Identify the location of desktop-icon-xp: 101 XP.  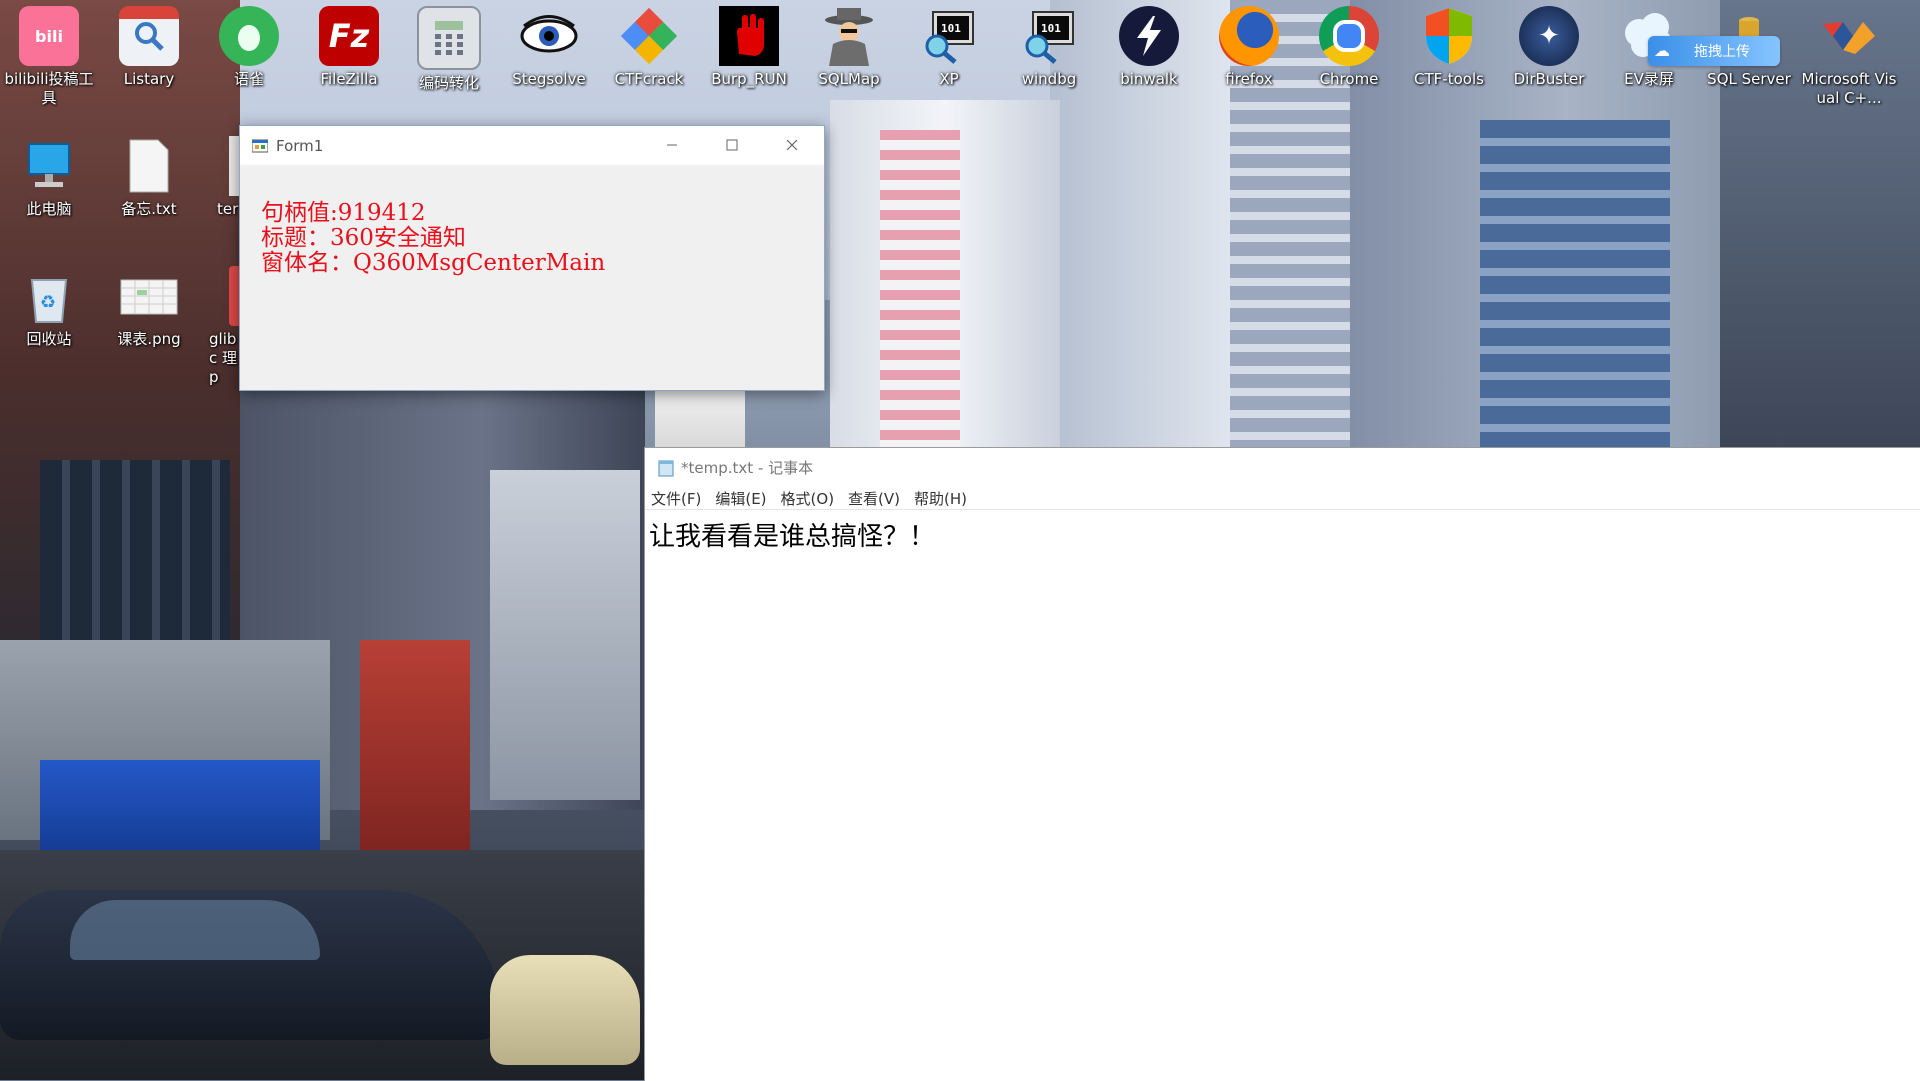
(949, 44).